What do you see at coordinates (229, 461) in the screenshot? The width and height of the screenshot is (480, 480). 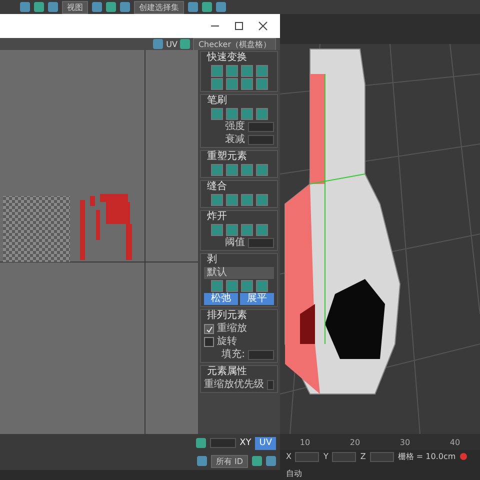 I see `id-dropdown: 所有 ID` at bounding box center [229, 461].